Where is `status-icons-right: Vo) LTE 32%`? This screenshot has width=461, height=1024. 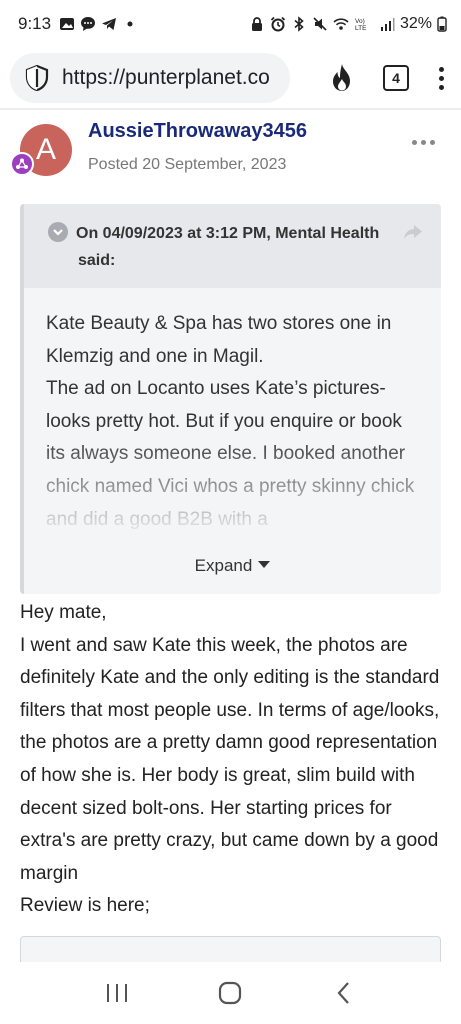 status-icons-right: Vo) LTE 32% is located at coordinates (348, 24).